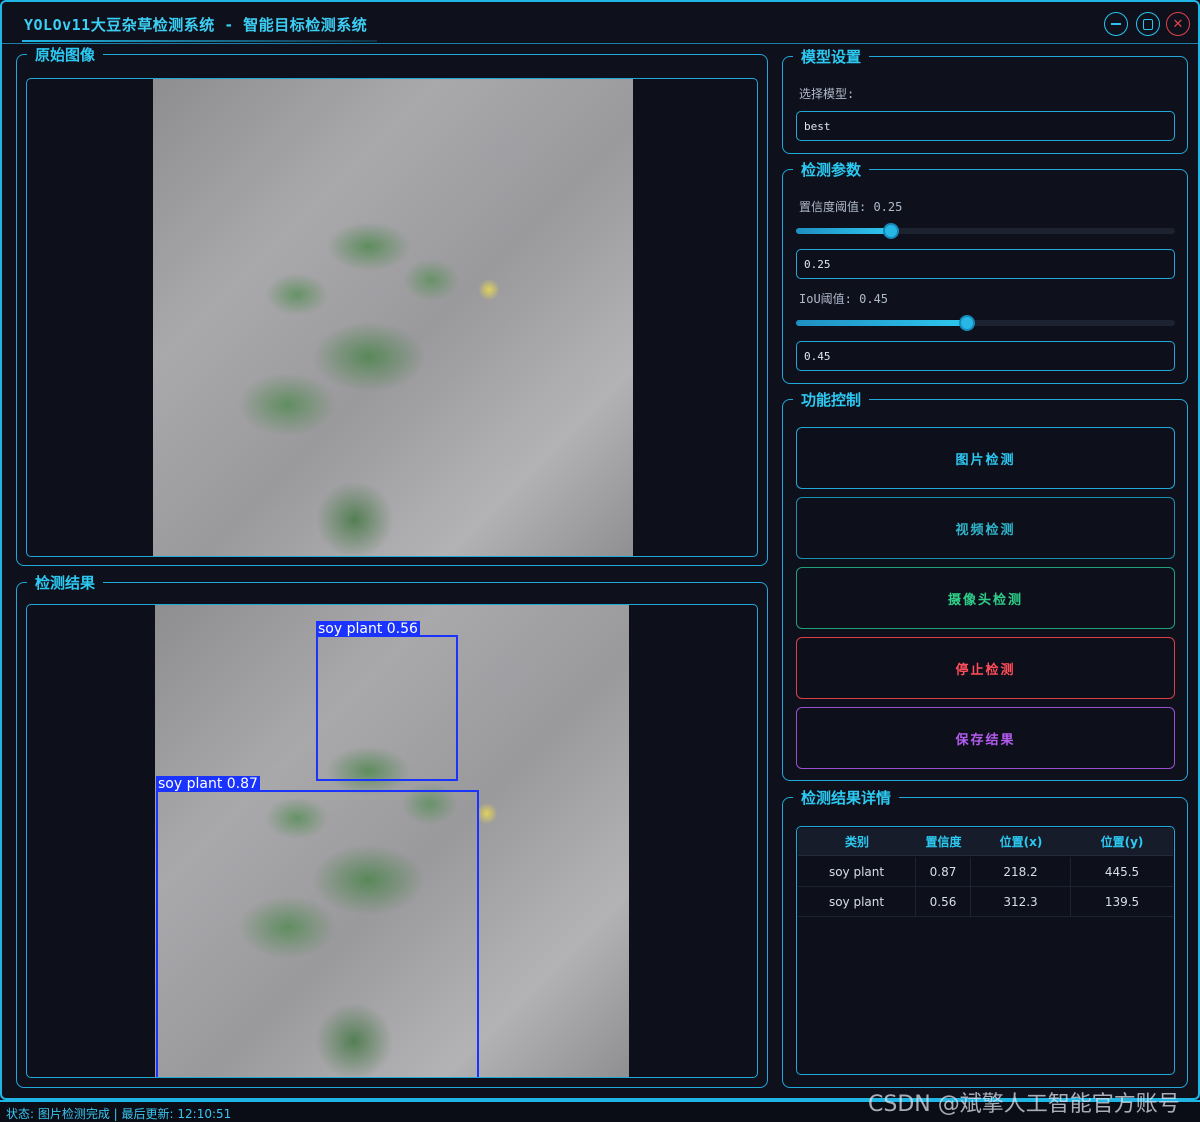 The width and height of the screenshot is (1200, 1122). I want to click on table-header: 类别 置信度 位置(x) 位置(y), so click(985, 842).